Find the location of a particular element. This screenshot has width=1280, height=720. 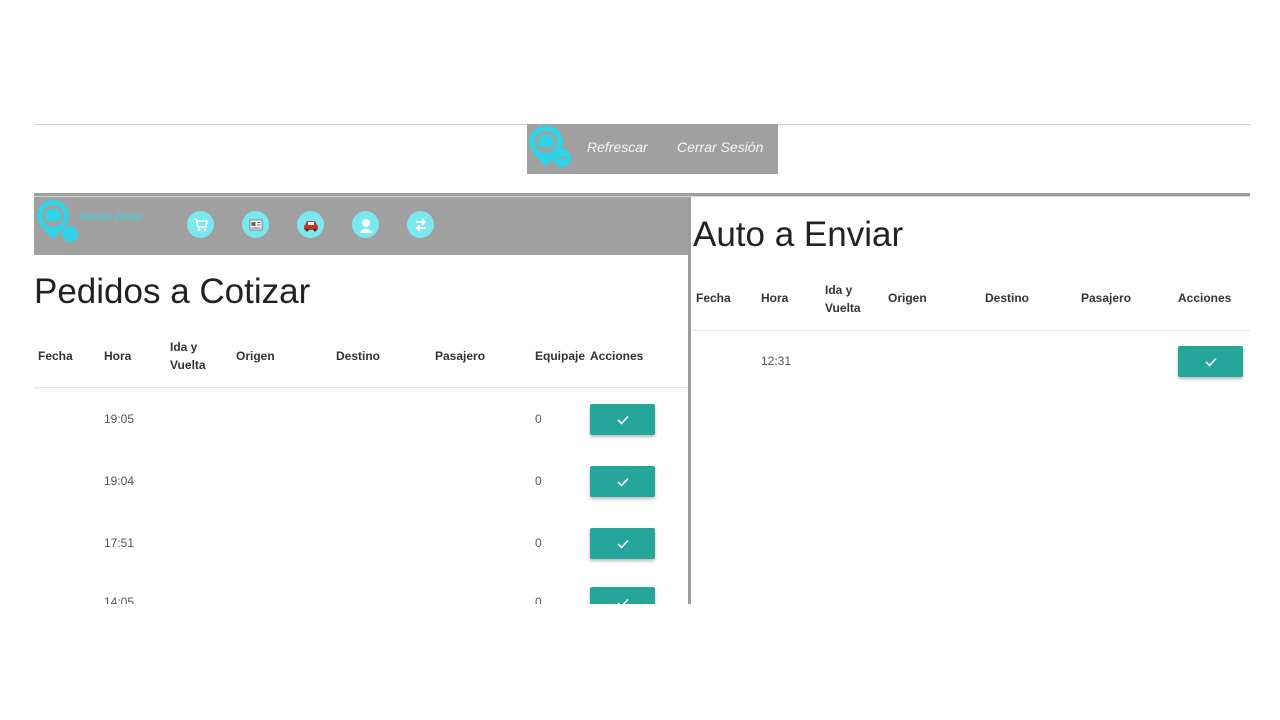

user-icon is located at coordinates (365, 224).